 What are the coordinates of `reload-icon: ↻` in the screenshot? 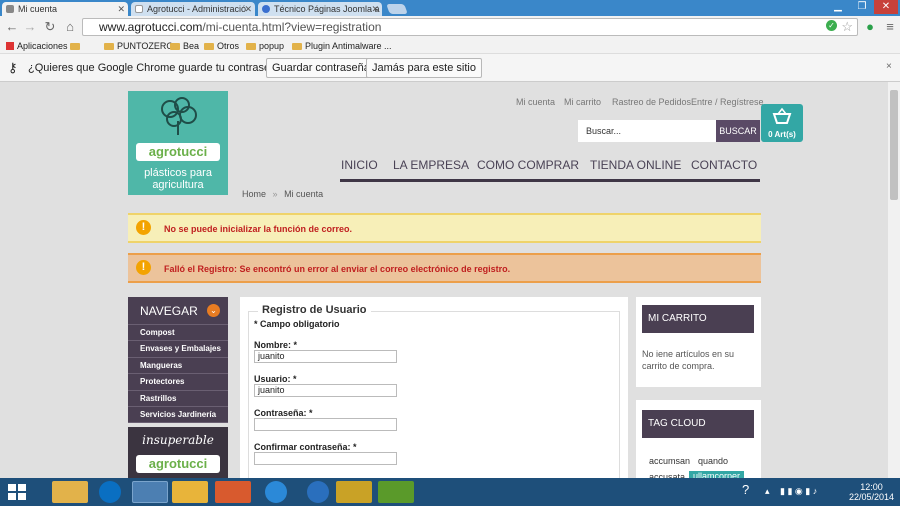 It's located at (50, 27).